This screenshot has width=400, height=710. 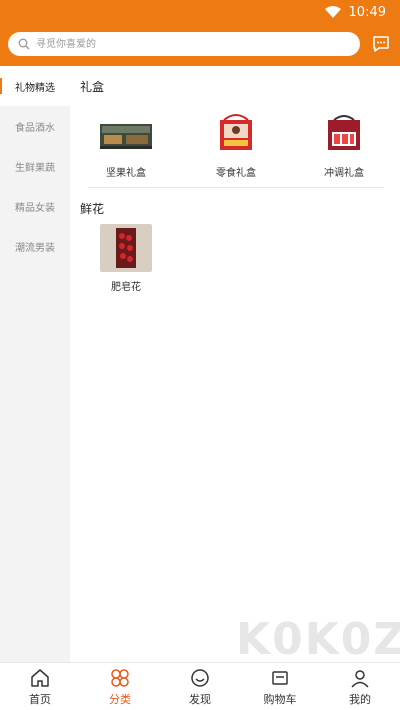 I want to click on sidebar-item-mens-wear: 潮流男装, so click(x=35, y=246).